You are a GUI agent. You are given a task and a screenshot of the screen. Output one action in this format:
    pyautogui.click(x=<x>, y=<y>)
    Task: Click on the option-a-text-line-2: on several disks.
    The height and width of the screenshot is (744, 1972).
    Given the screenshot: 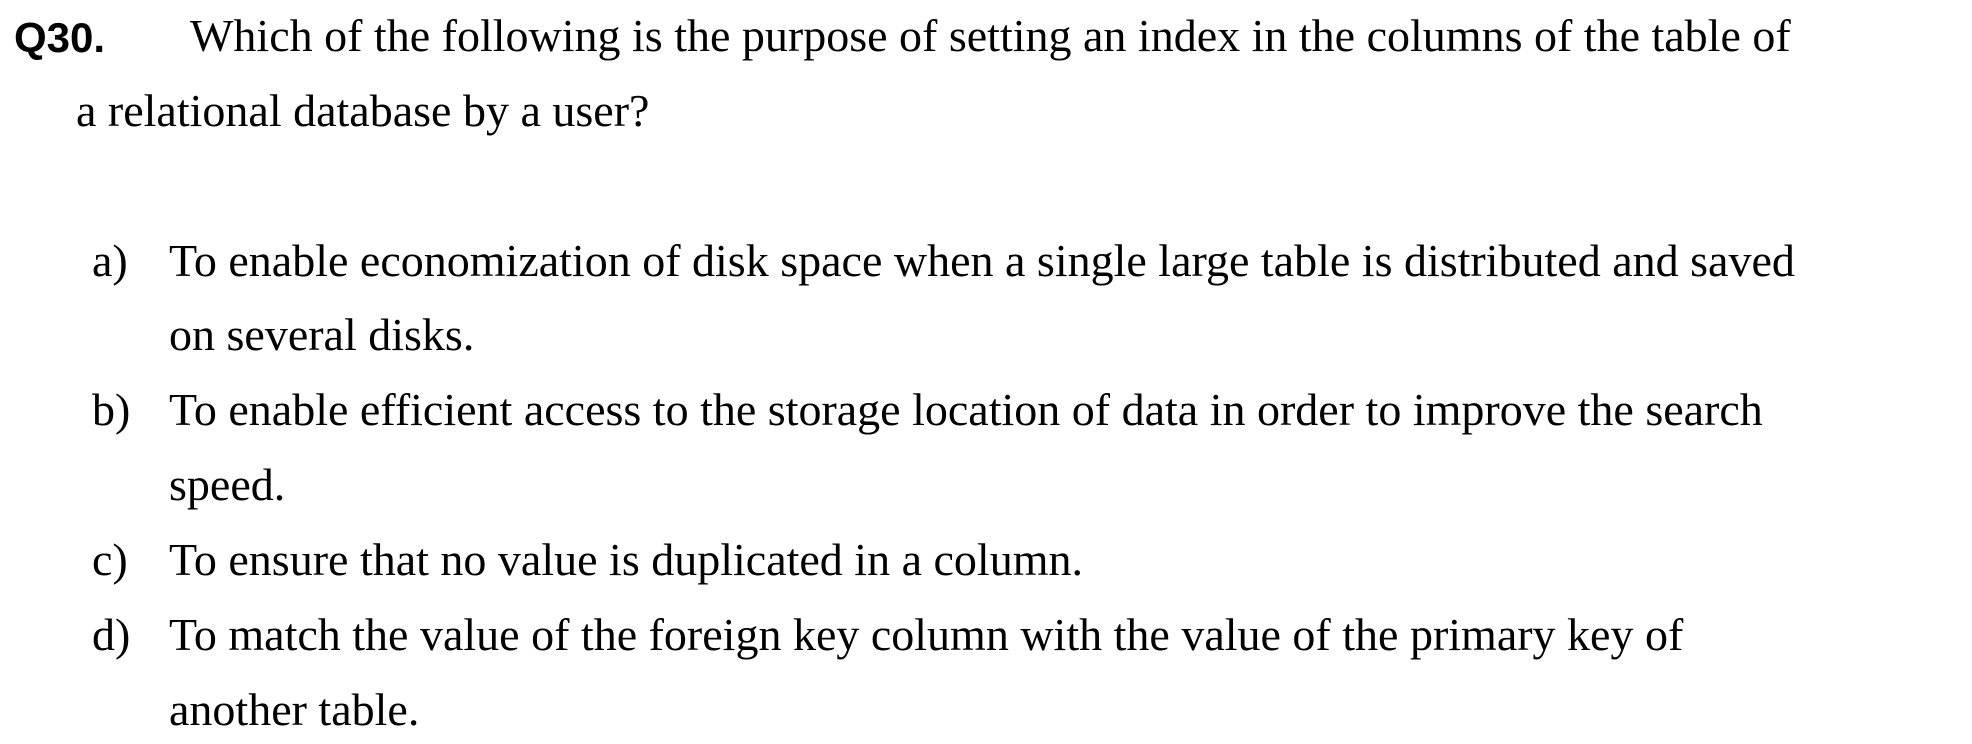 What is the action you would take?
    pyautogui.click(x=322, y=334)
    